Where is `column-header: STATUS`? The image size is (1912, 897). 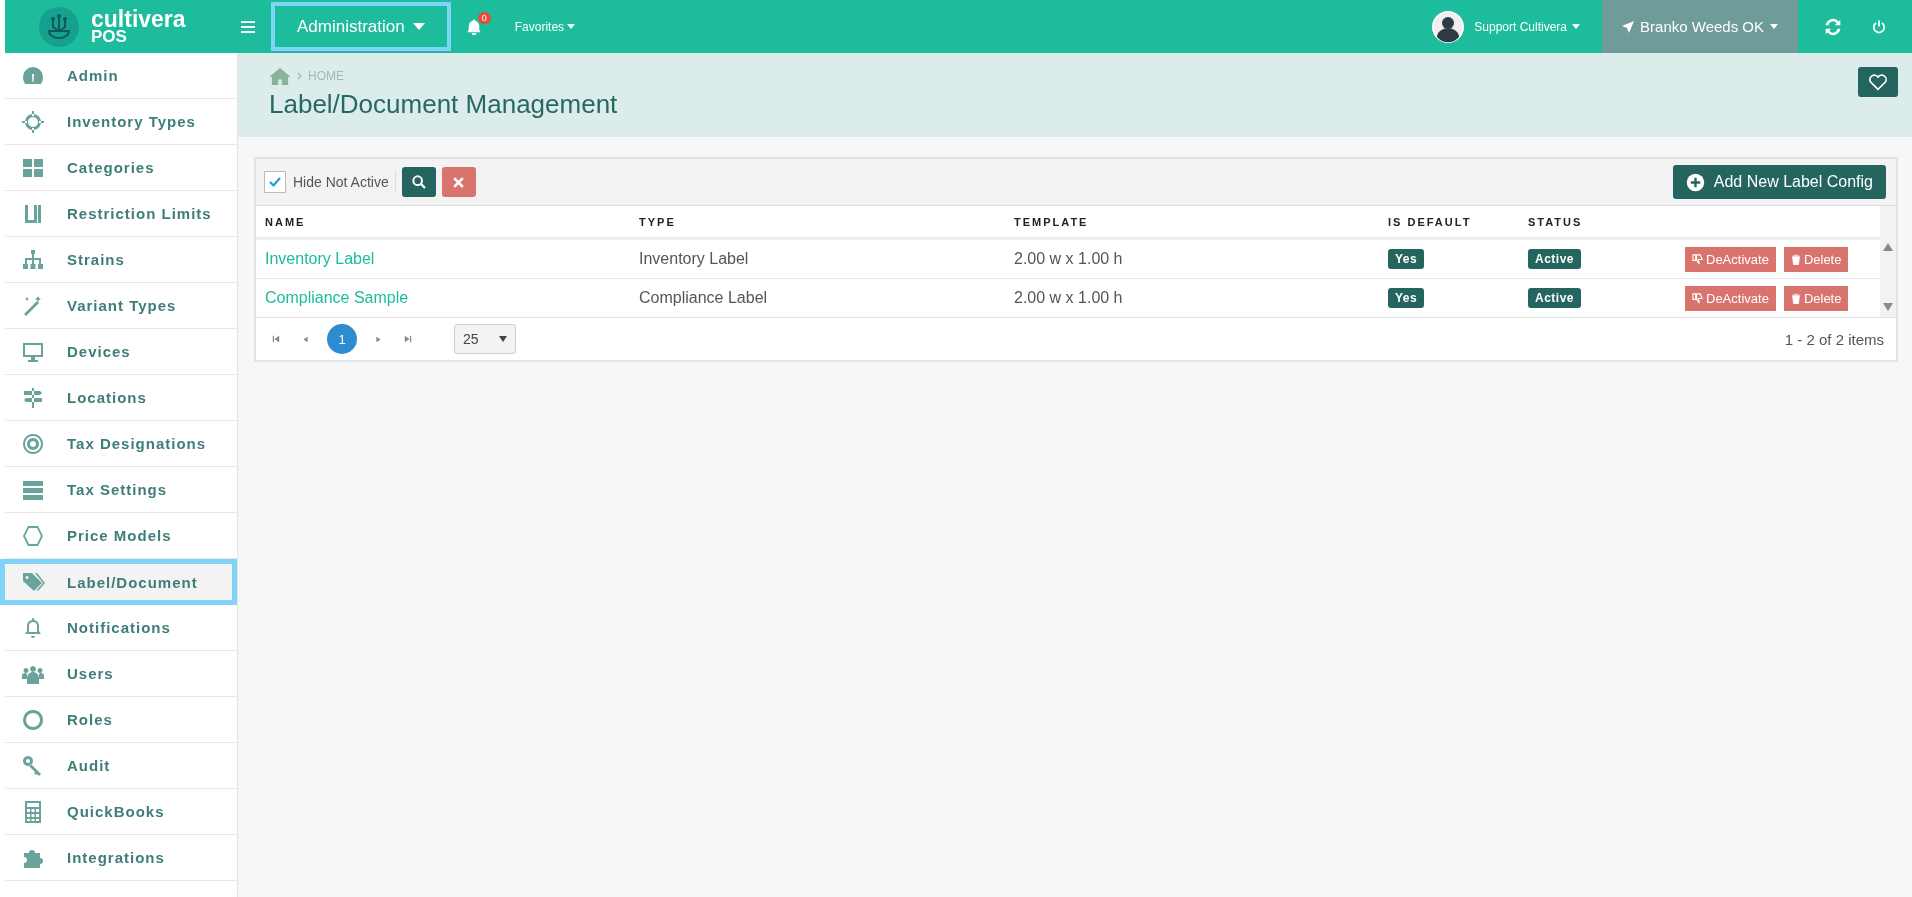 column-header: STATUS is located at coordinates (1589, 221).